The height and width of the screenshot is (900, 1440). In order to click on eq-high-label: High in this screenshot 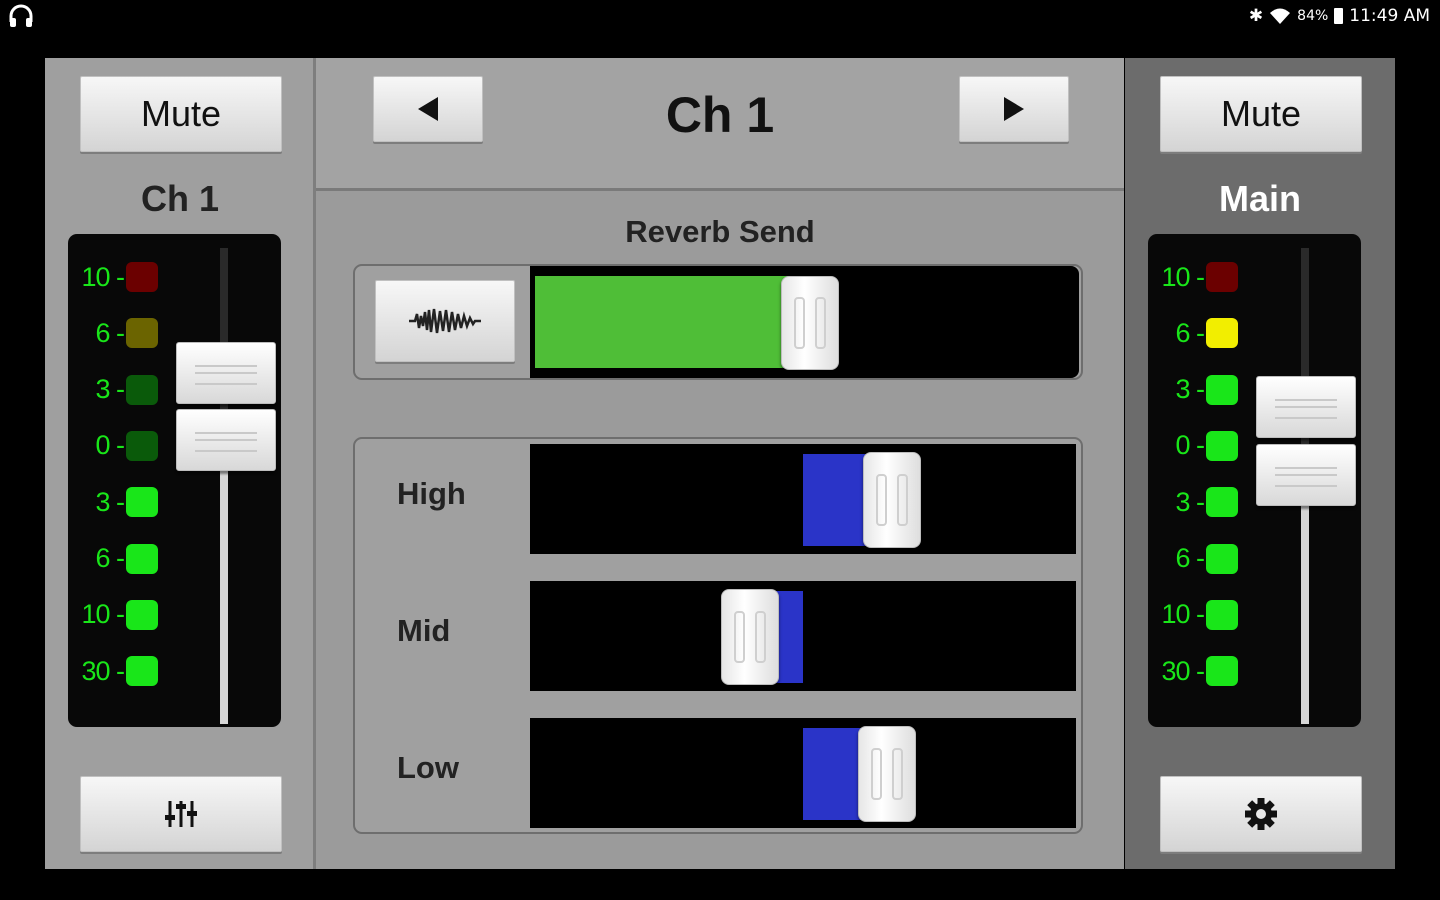, I will do `click(431, 493)`.